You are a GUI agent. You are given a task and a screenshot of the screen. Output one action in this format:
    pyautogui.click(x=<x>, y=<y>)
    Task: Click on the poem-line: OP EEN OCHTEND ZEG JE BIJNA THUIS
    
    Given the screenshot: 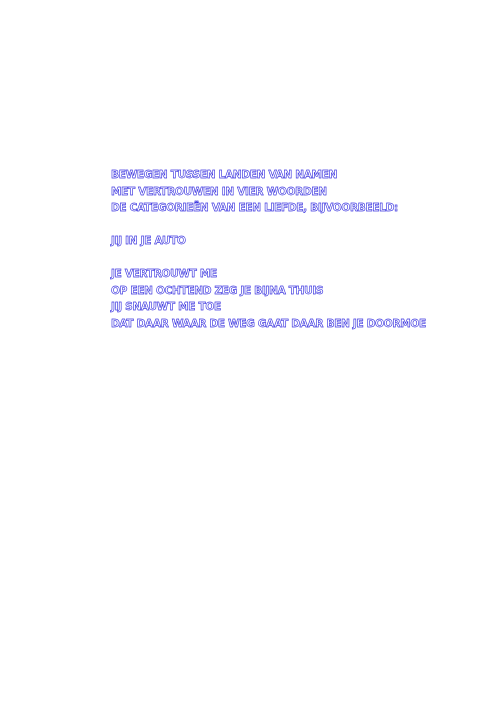 What is the action you would take?
    pyautogui.click(x=217, y=290)
    